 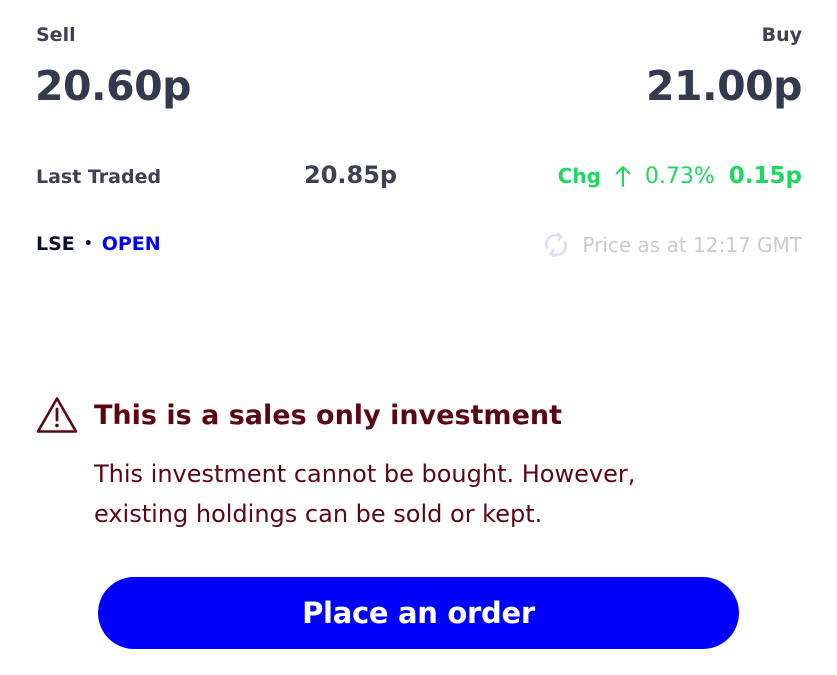 I want to click on buy-price: 21.00p, so click(x=724, y=86).